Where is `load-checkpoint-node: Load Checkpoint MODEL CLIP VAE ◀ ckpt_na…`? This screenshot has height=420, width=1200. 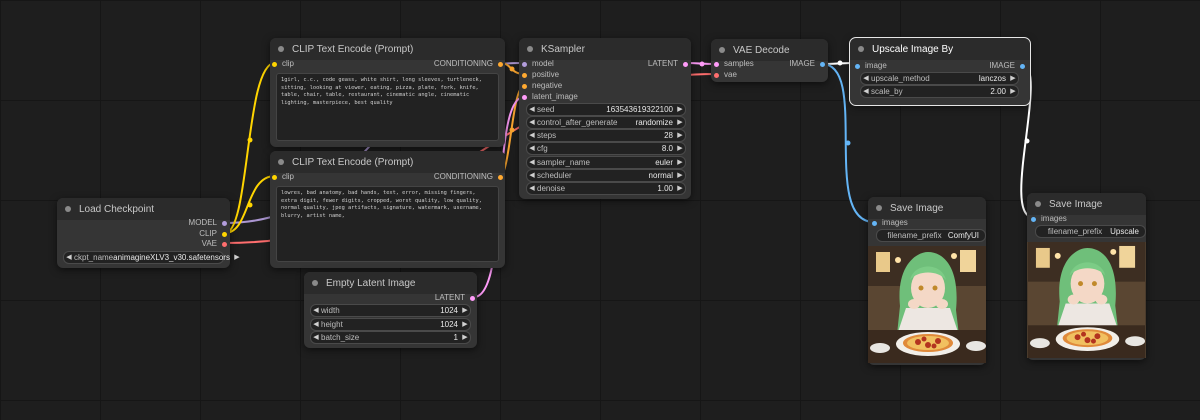 load-checkpoint-node: Load Checkpoint MODEL CLIP VAE ◀ ckpt_na… is located at coordinates (148, 233).